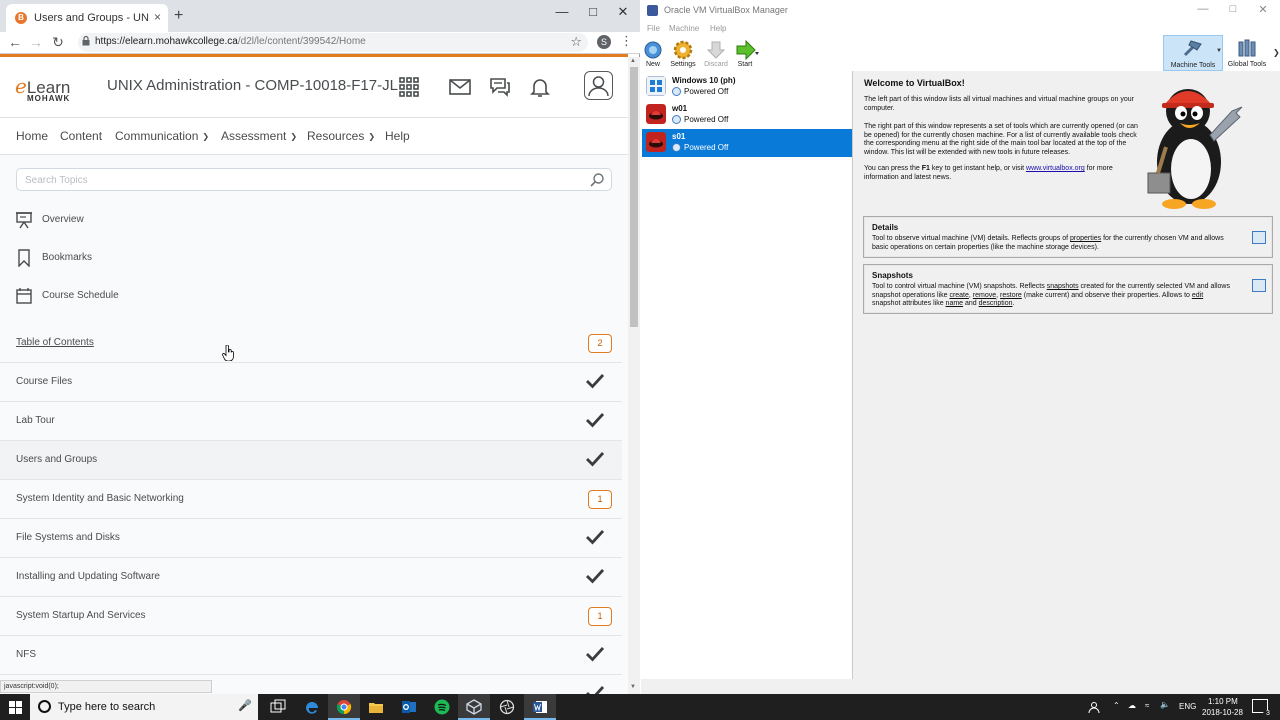  Describe the element at coordinates (1197, 295) in the screenshot. I see `edit-link: edit` at that location.